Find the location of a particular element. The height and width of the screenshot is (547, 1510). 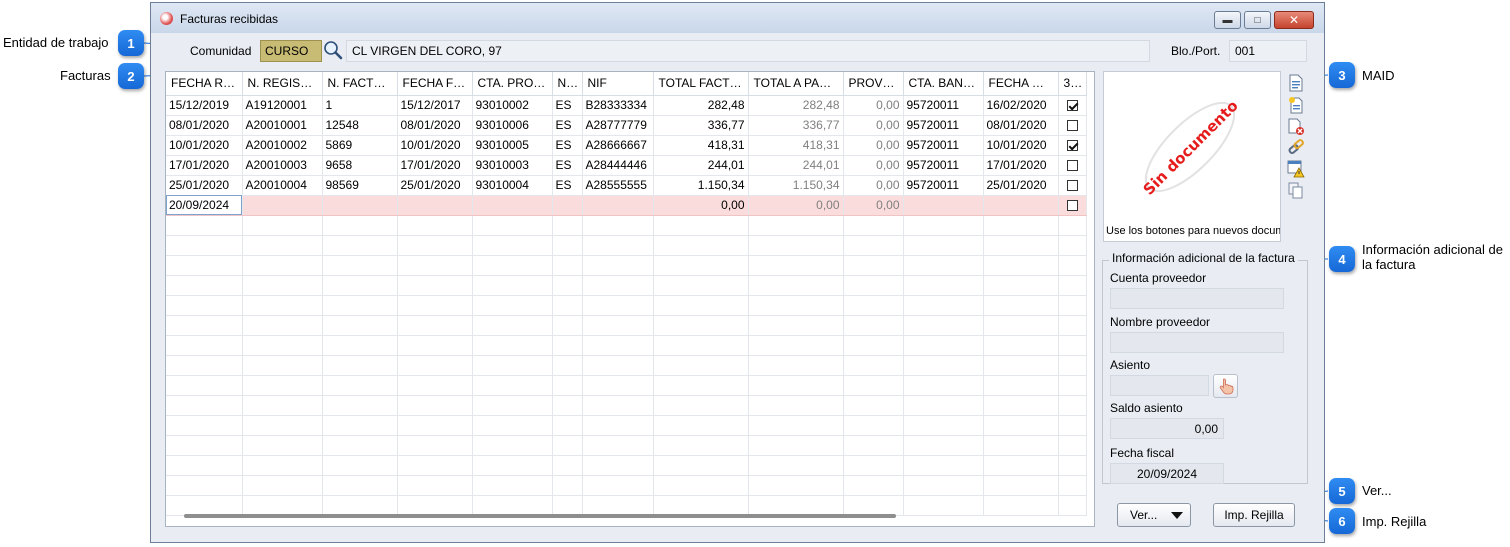

column-header-n-registro: N. REGISTRO is located at coordinates (282, 84).